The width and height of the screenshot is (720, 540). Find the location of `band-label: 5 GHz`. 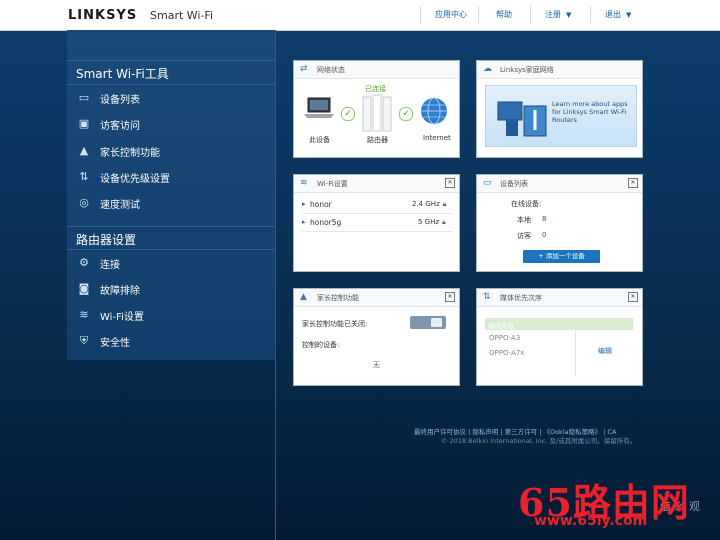

band-label: 5 GHz is located at coordinates (429, 222).